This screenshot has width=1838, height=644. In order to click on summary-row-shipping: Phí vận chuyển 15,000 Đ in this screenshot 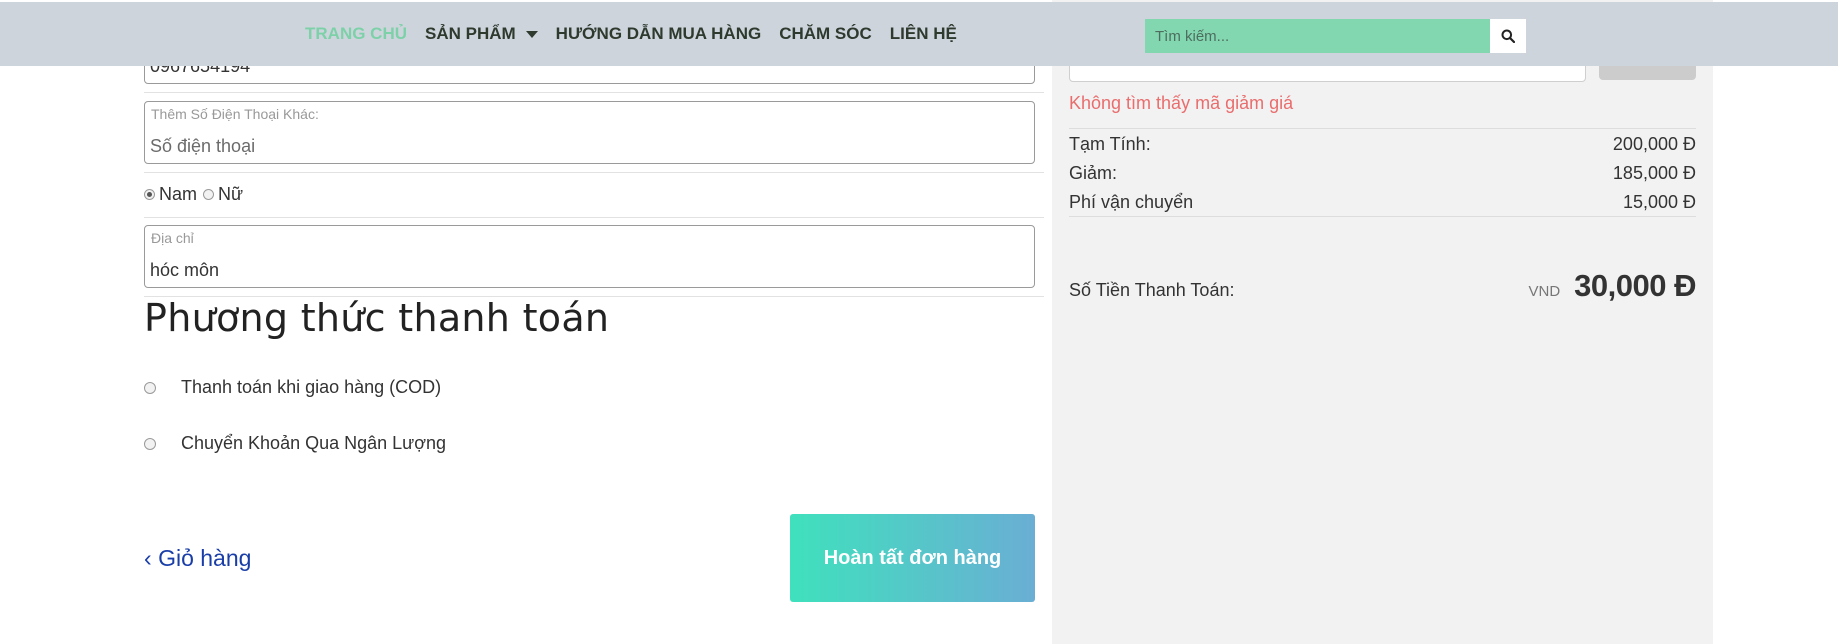, I will do `click(1382, 202)`.